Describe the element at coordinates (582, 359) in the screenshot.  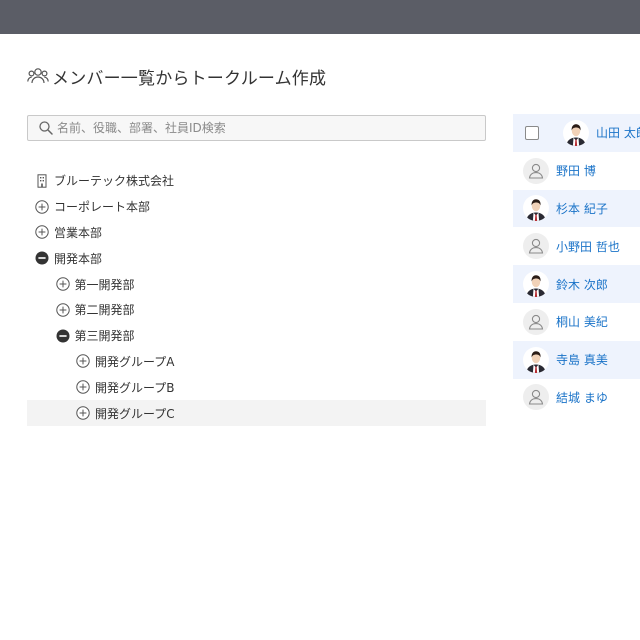
I see `member-name-link: 寺島 真美` at that location.